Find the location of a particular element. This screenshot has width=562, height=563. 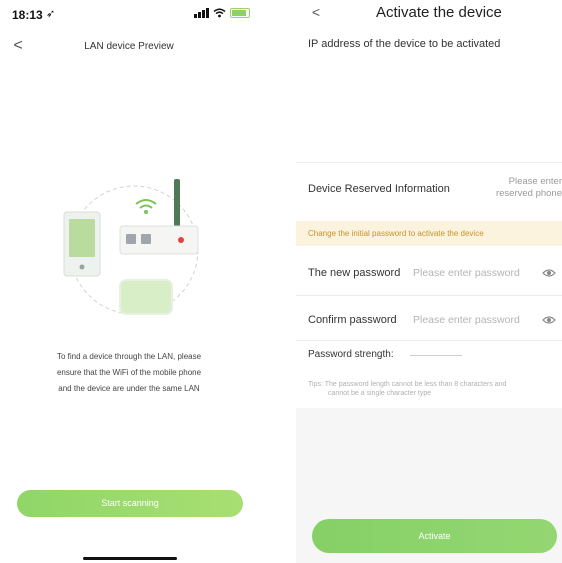

reserved-info-input: Please enter reserved phone is located at coordinates (517, 188).